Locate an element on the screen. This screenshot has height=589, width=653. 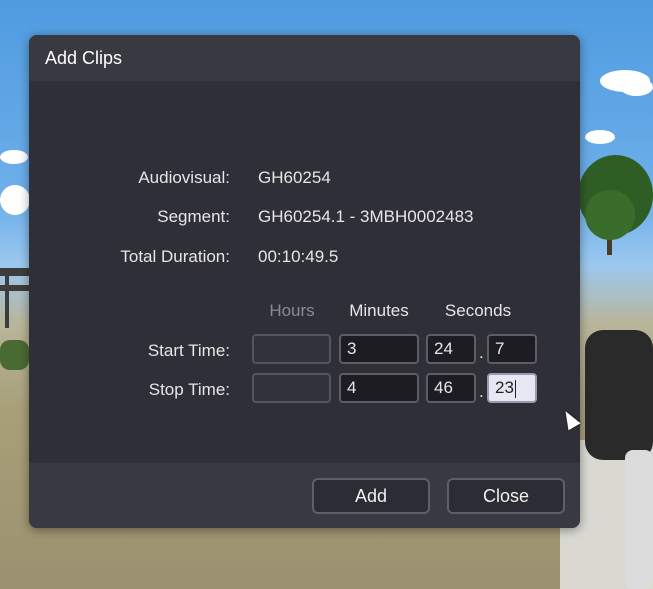
start-minutes-field: 3 is located at coordinates (379, 349).